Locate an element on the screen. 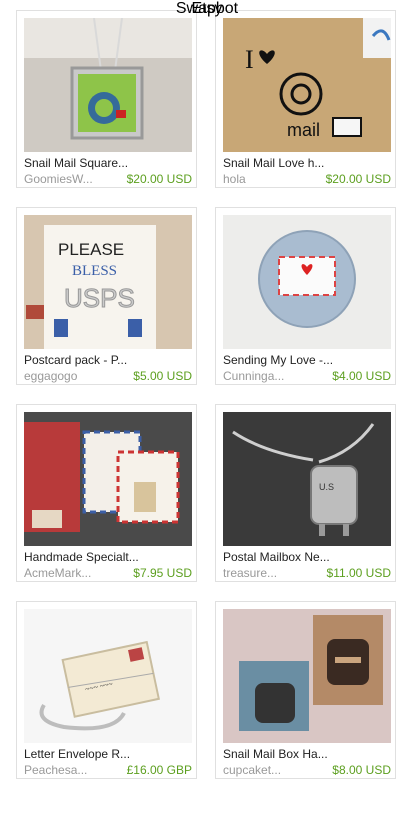 This screenshot has width=414, height=826. love-letter-button-image is located at coordinates (307, 282).